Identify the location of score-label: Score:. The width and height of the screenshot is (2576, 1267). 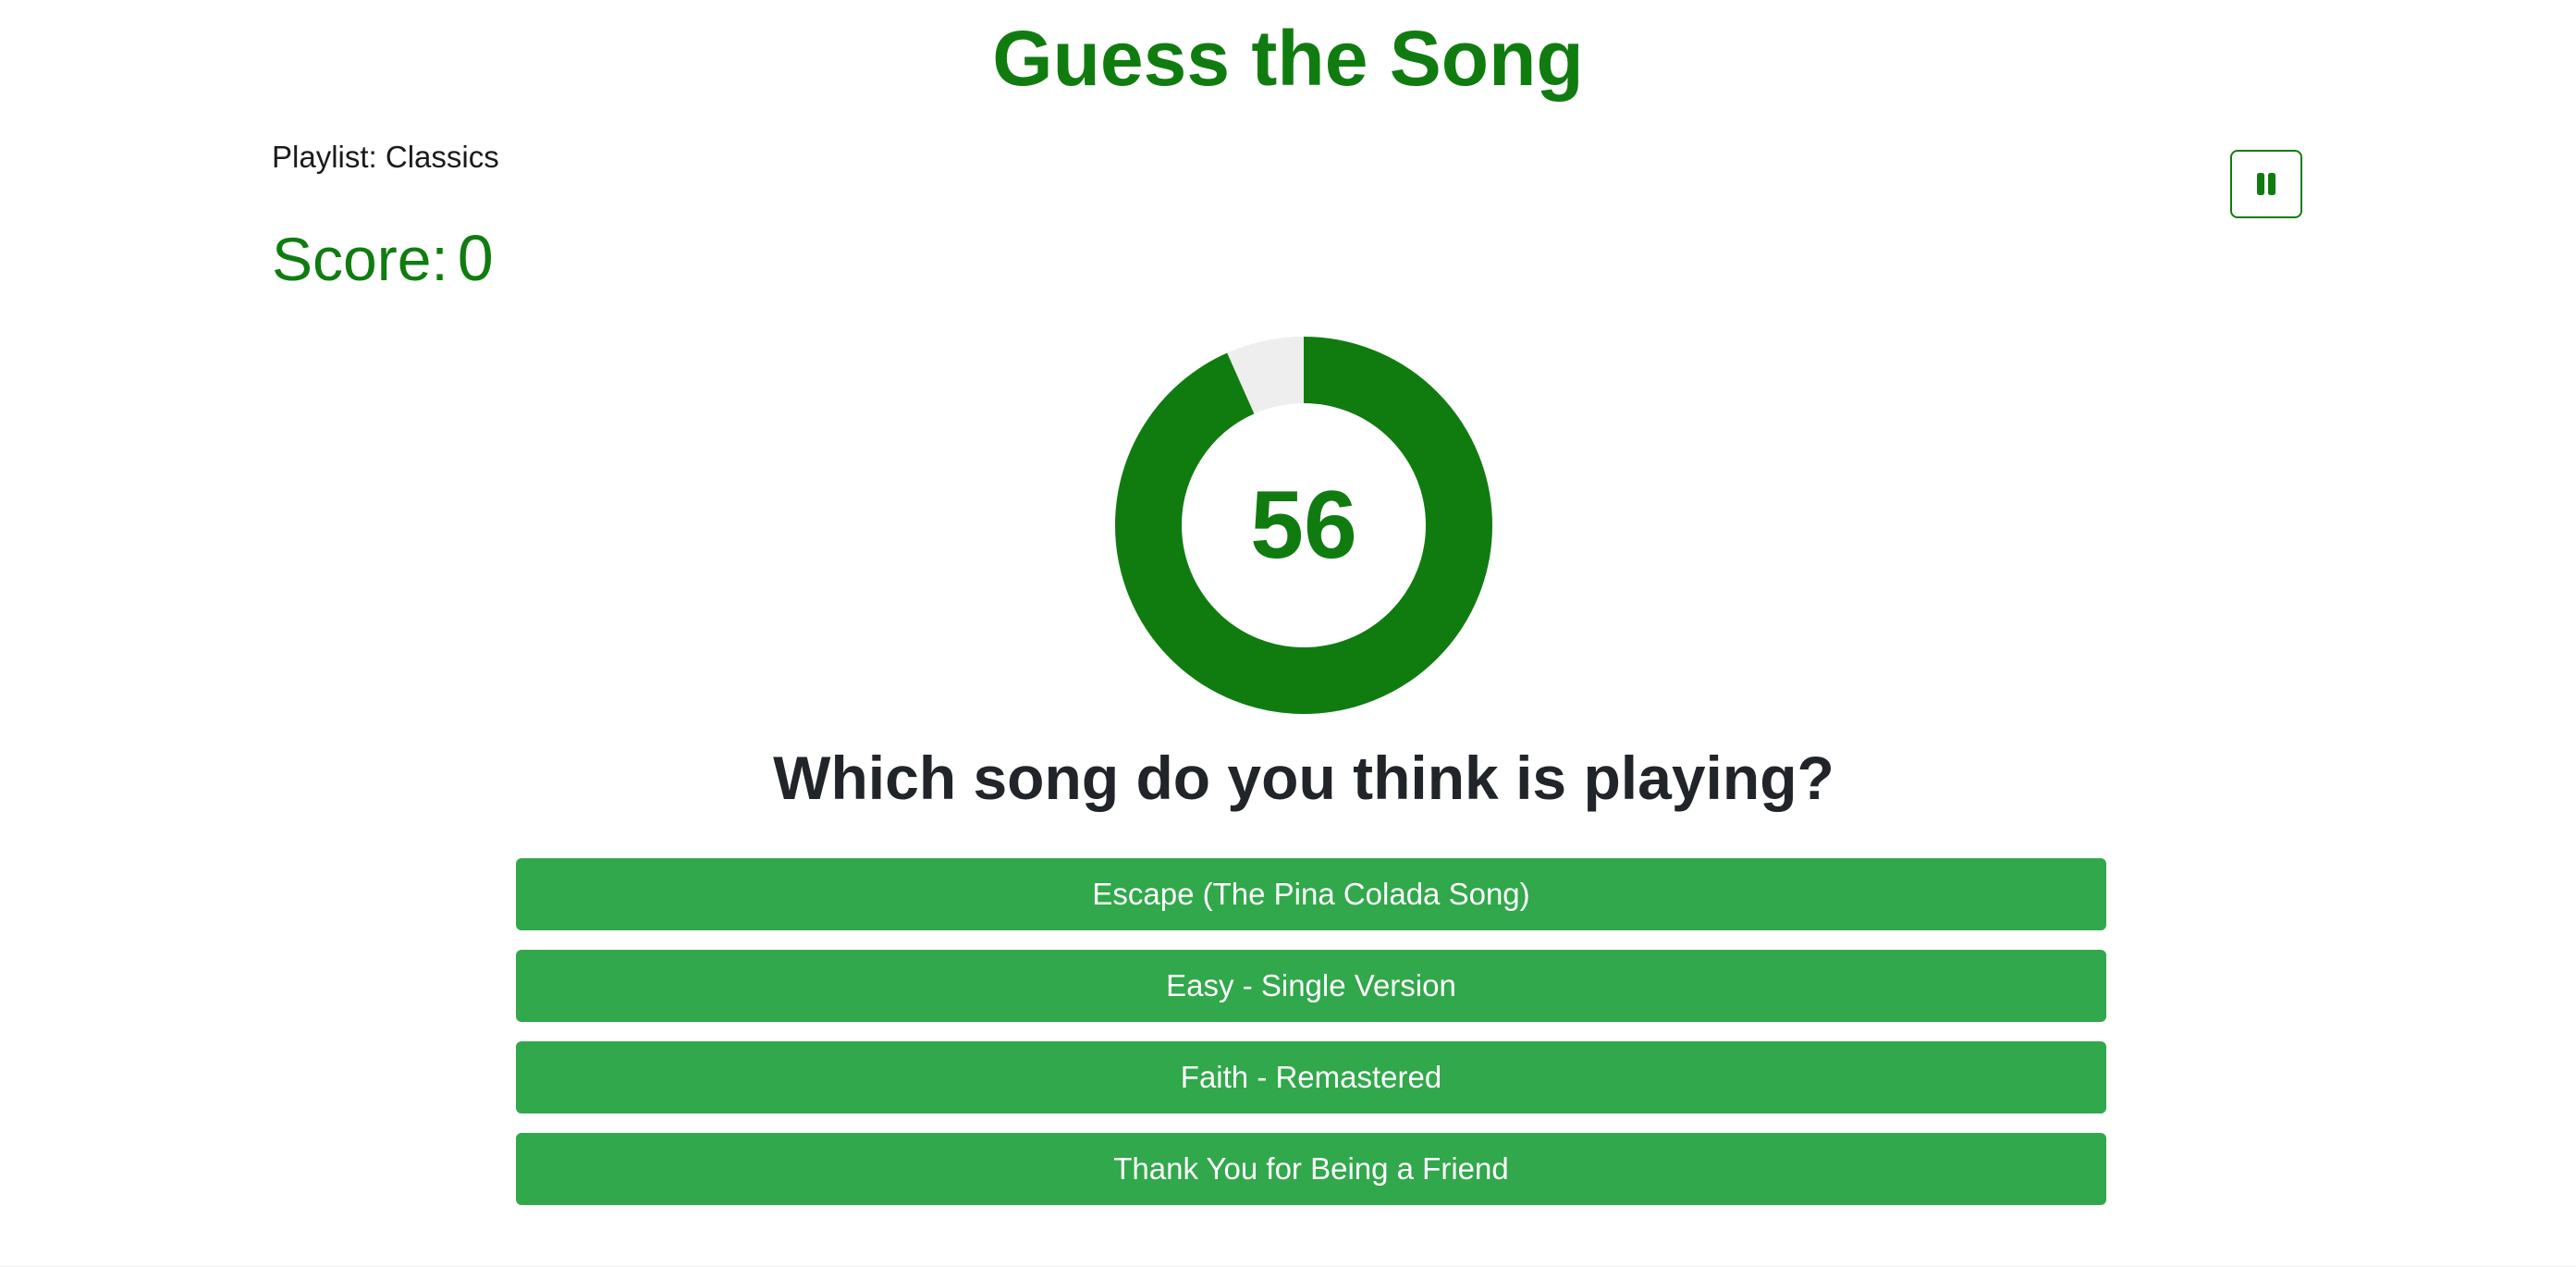
(360, 259).